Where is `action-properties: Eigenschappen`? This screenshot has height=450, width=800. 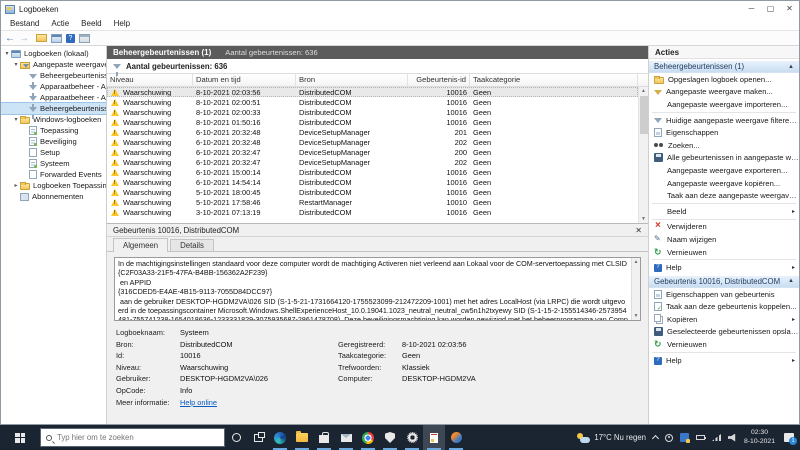 action-properties: Eigenschappen is located at coordinates (724, 132).